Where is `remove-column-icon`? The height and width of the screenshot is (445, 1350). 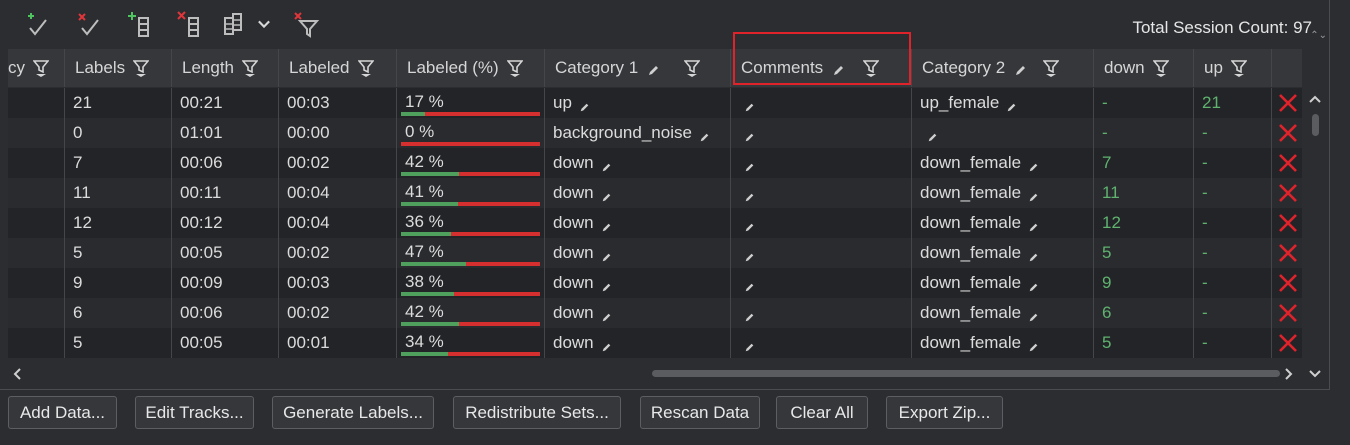 remove-column-icon is located at coordinates (188, 24).